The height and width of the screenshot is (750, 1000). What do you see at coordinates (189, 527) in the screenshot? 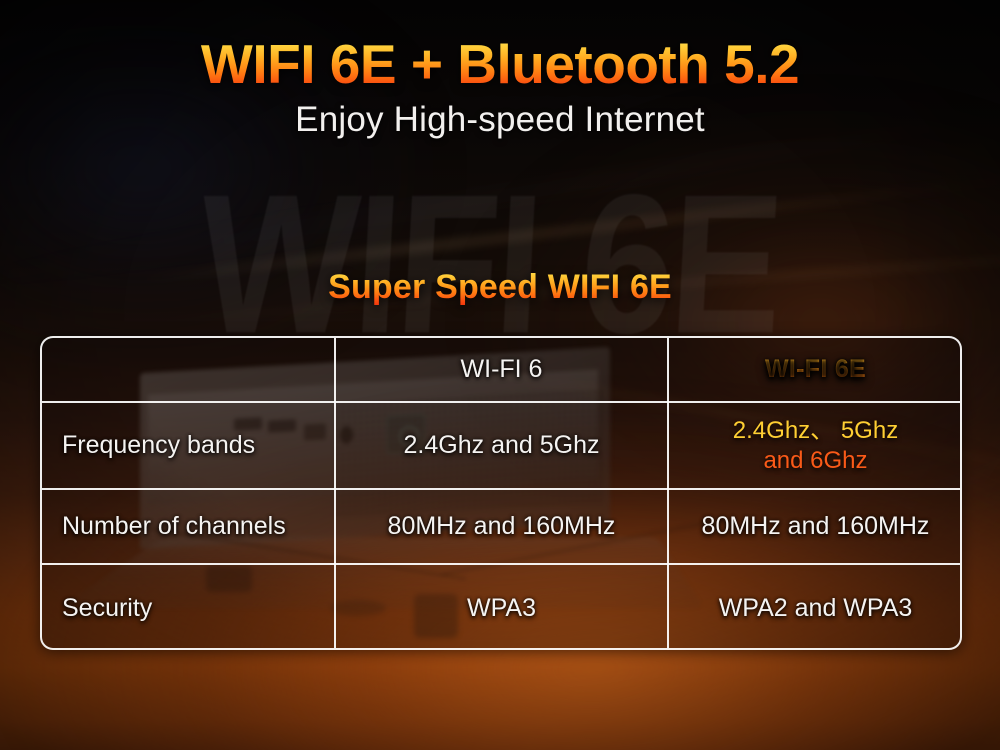
I see `row-label-number-of-channels: Number of channels` at bounding box center [189, 527].